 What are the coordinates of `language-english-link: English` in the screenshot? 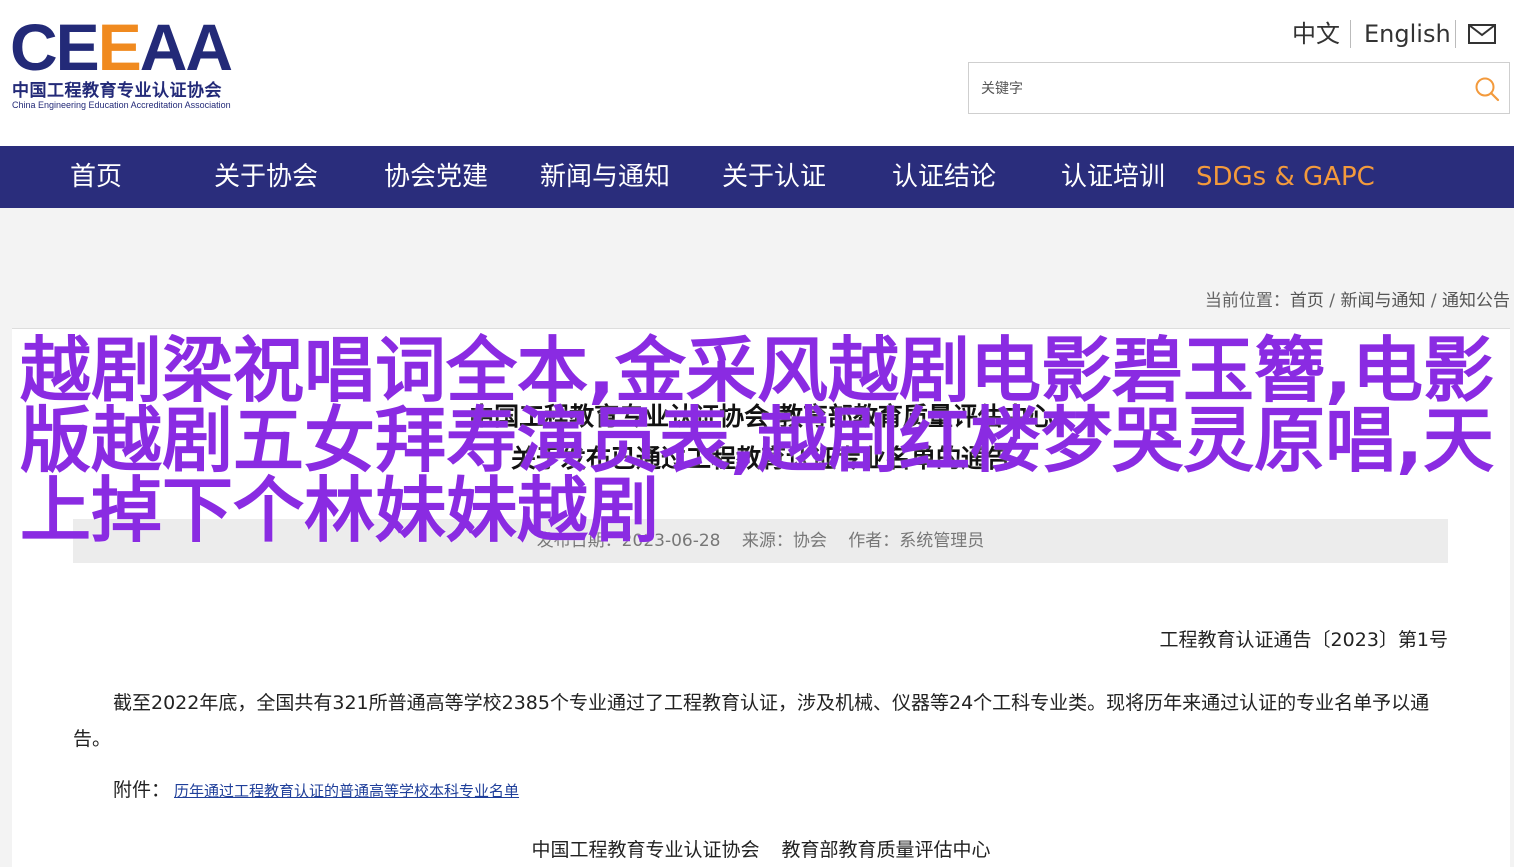 It's located at (1407, 34).